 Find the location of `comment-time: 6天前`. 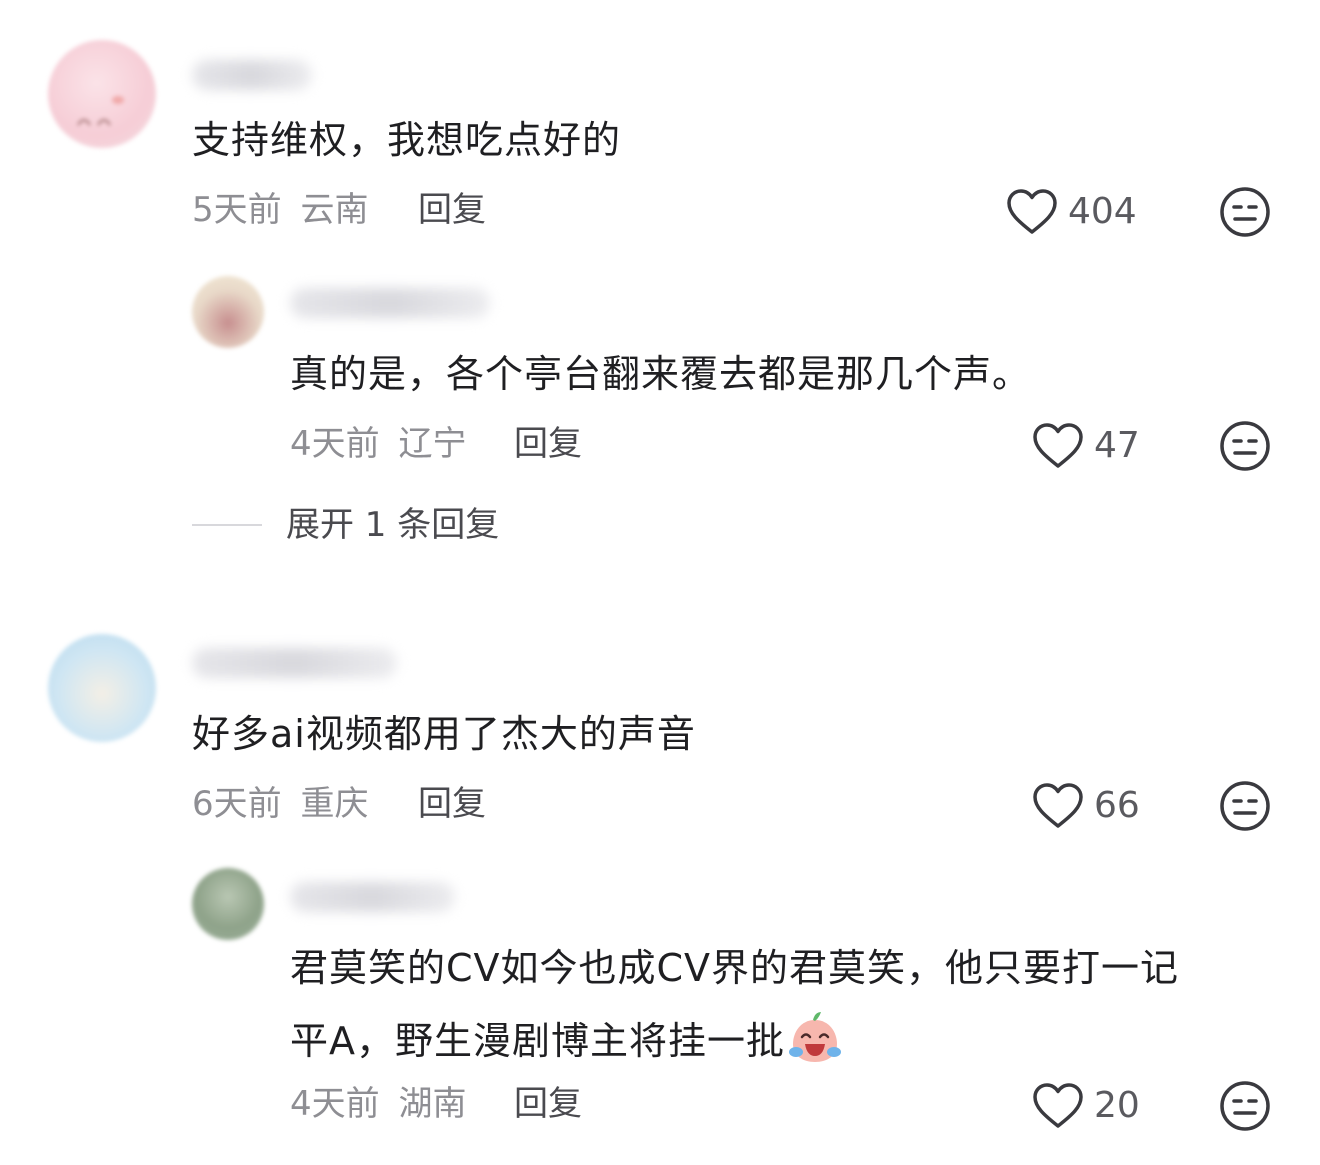

comment-time: 6天前 is located at coordinates (237, 804).